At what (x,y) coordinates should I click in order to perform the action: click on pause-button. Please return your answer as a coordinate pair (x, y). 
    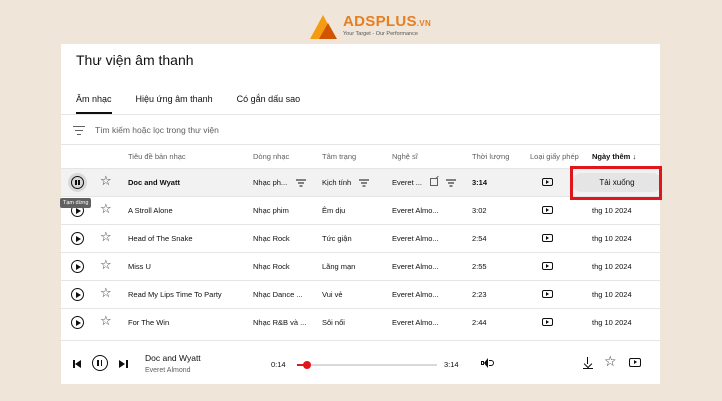
    Looking at the image, I should click on (77, 182).